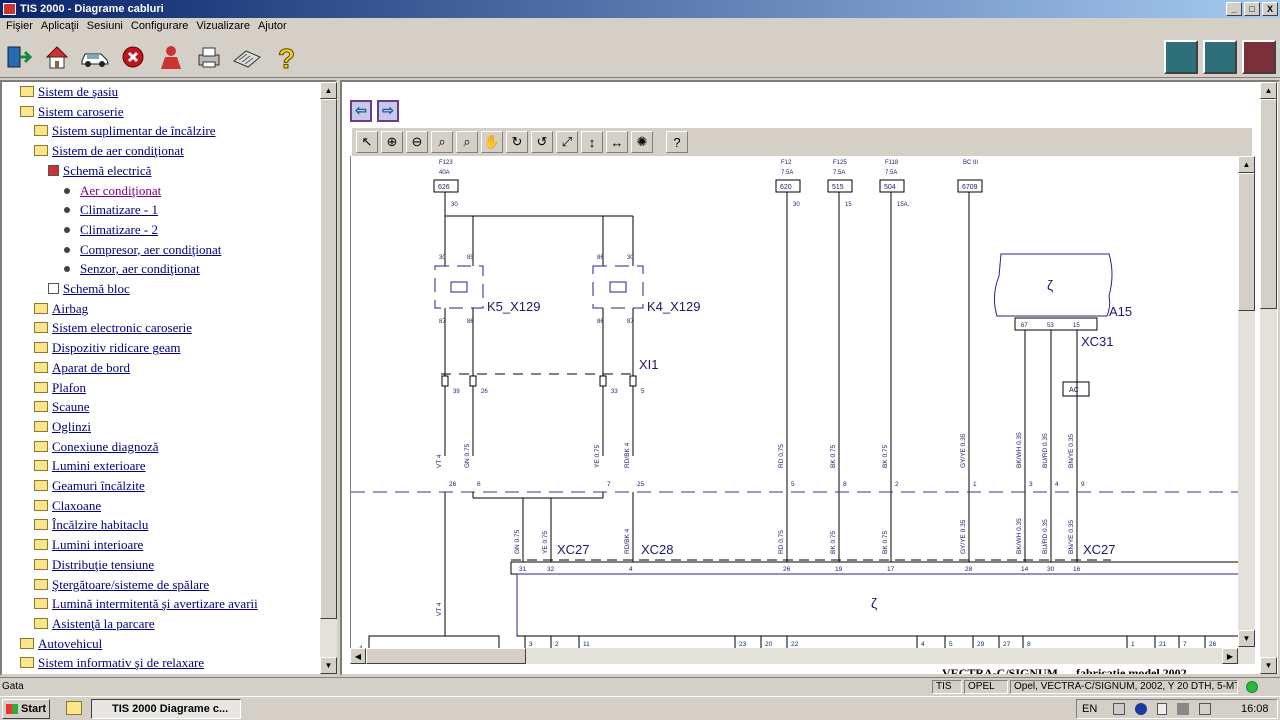 Image resolution: width=1280 pixels, height=720 pixels. What do you see at coordinates (26, 709) in the screenshot?
I see `start-button: Start` at bounding box center [26, 709].